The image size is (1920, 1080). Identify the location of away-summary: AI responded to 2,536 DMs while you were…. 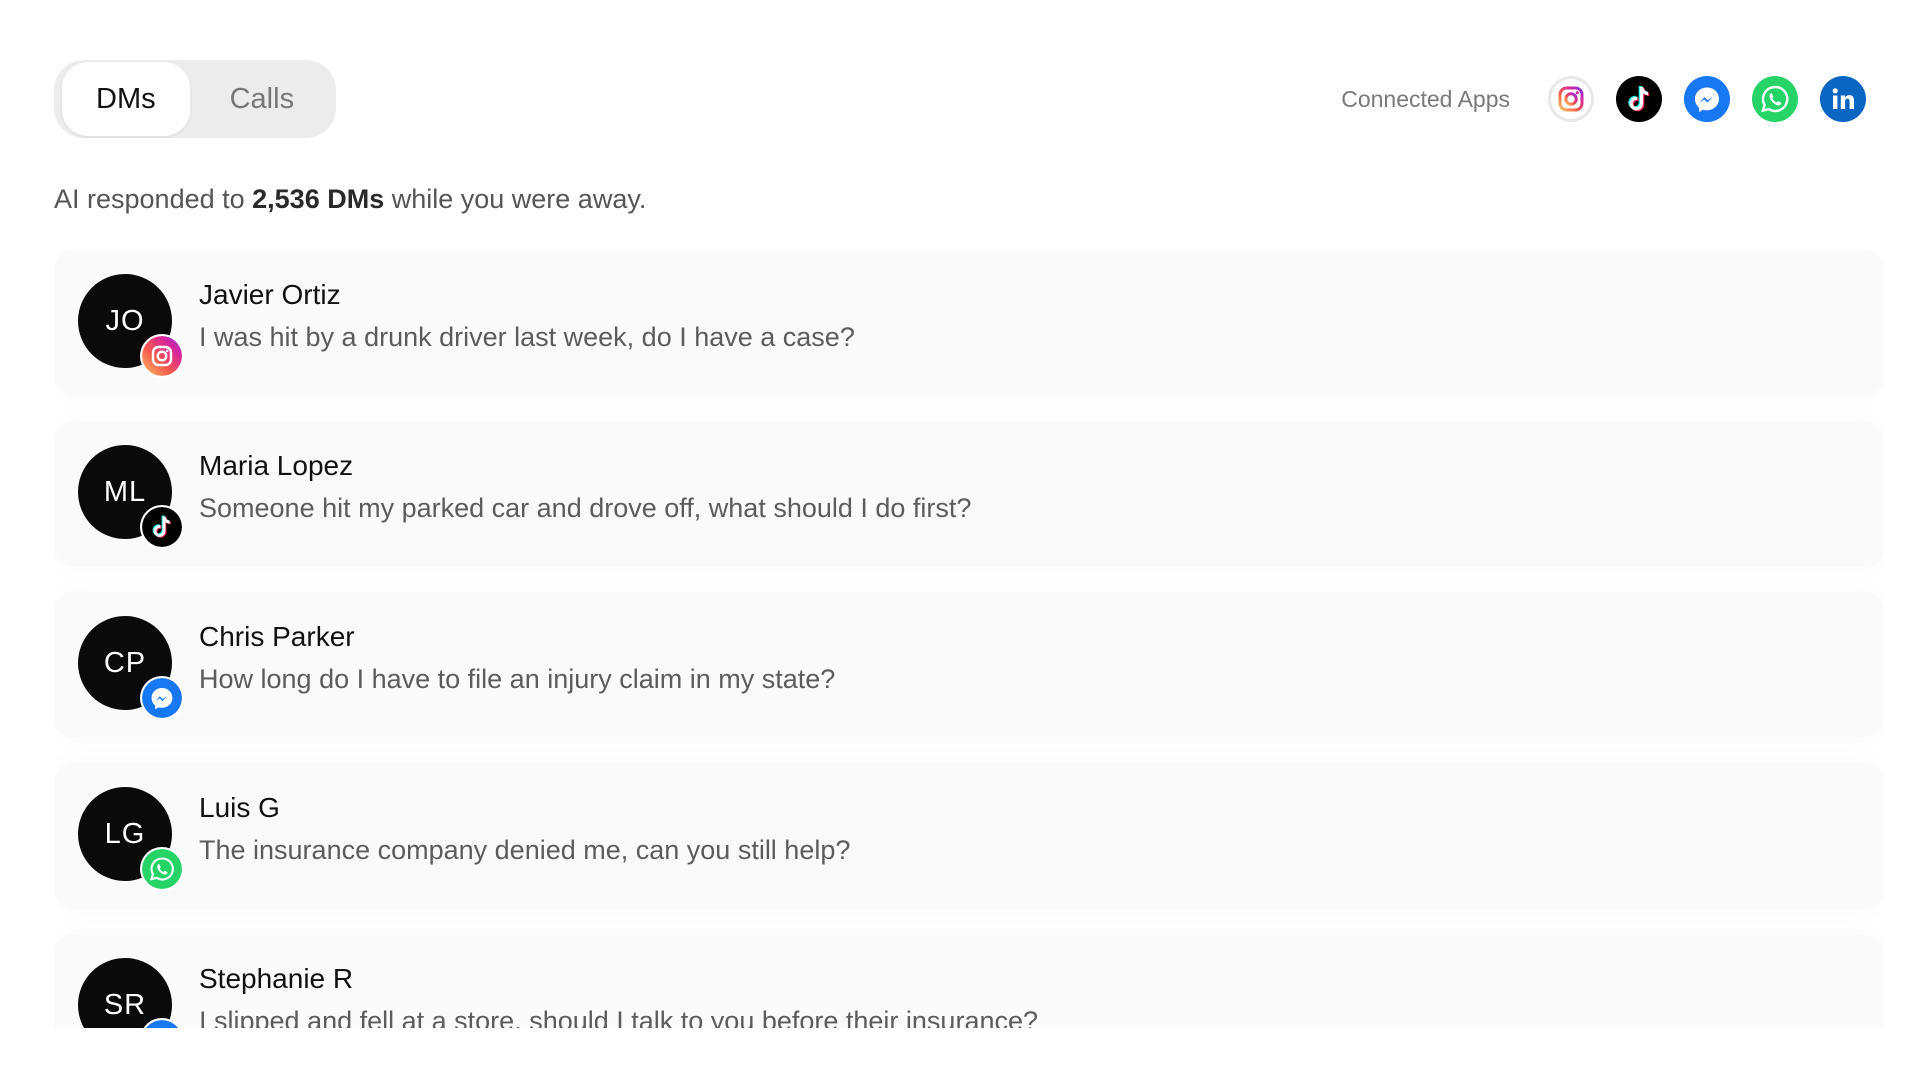
(350, 199).